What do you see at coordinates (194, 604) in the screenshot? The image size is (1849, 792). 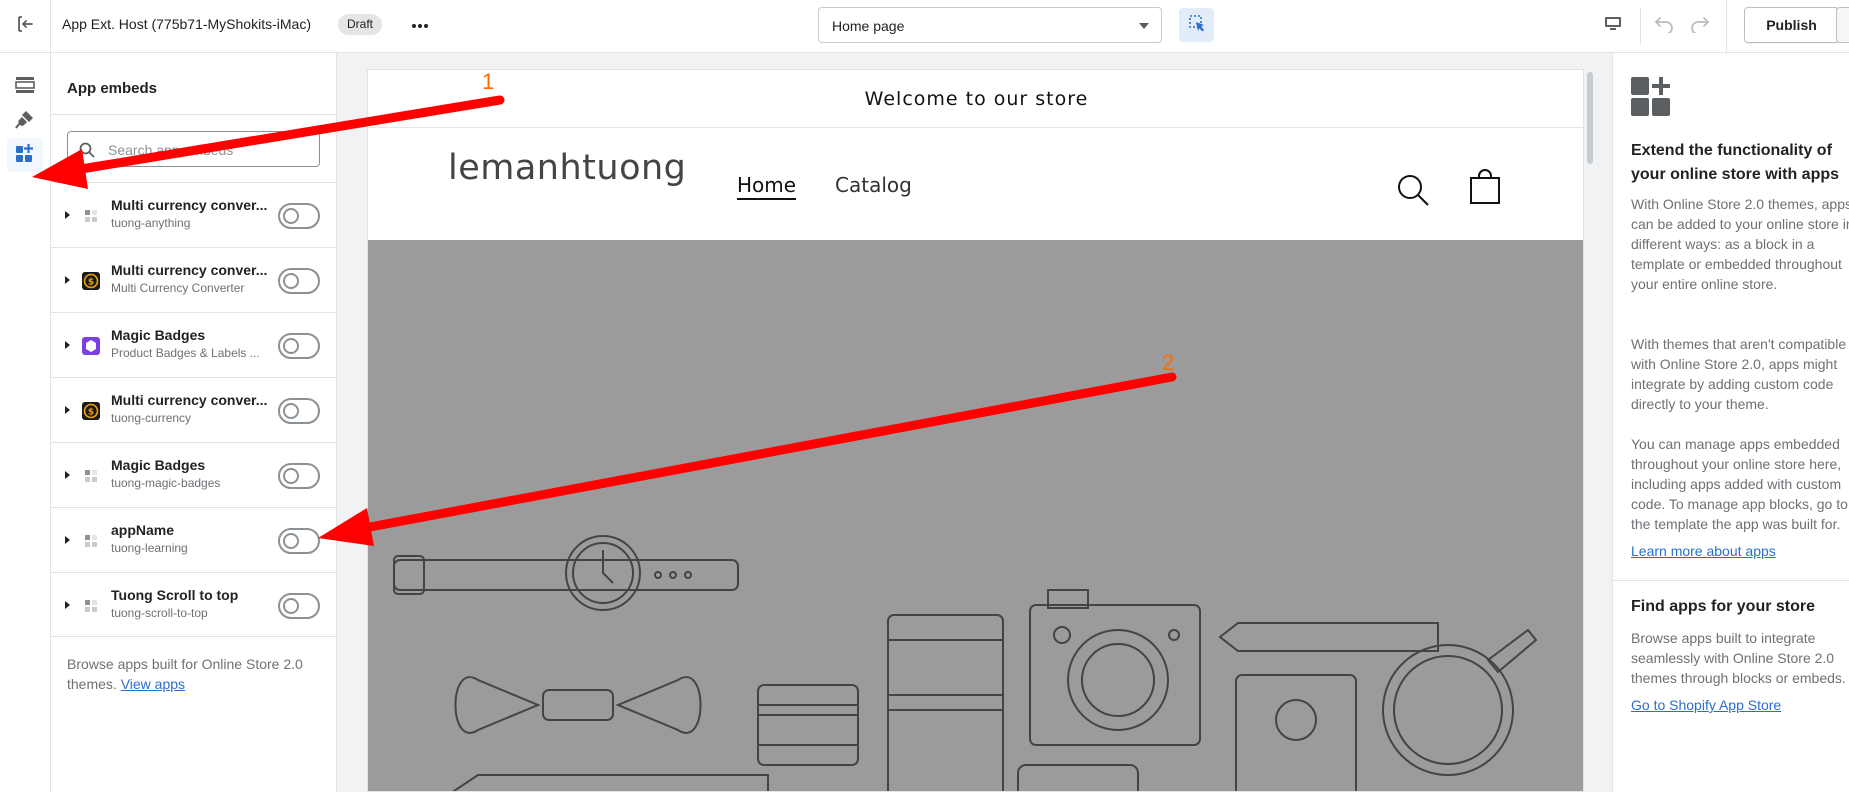 I see `app-embed-item: Tuong Scroll to top tuong-scroll-to-top` at bounding box center [194, 604].